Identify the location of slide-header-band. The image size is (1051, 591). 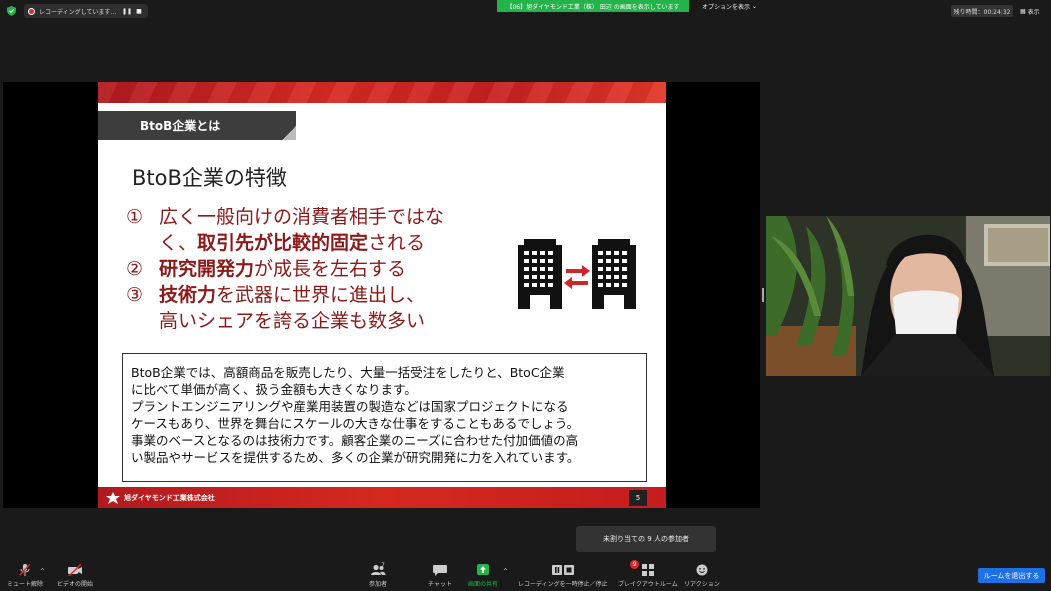
(382, 92).